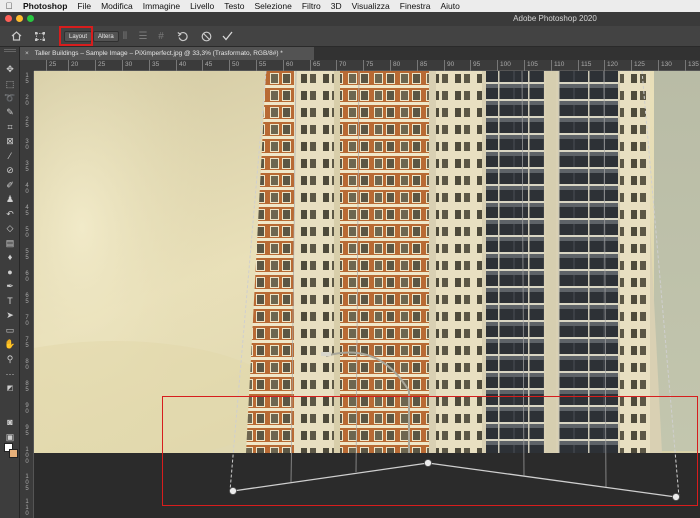 The image size is (700, 518). I want to click on menu-aiuto: Aiuto, so click(449, 6).